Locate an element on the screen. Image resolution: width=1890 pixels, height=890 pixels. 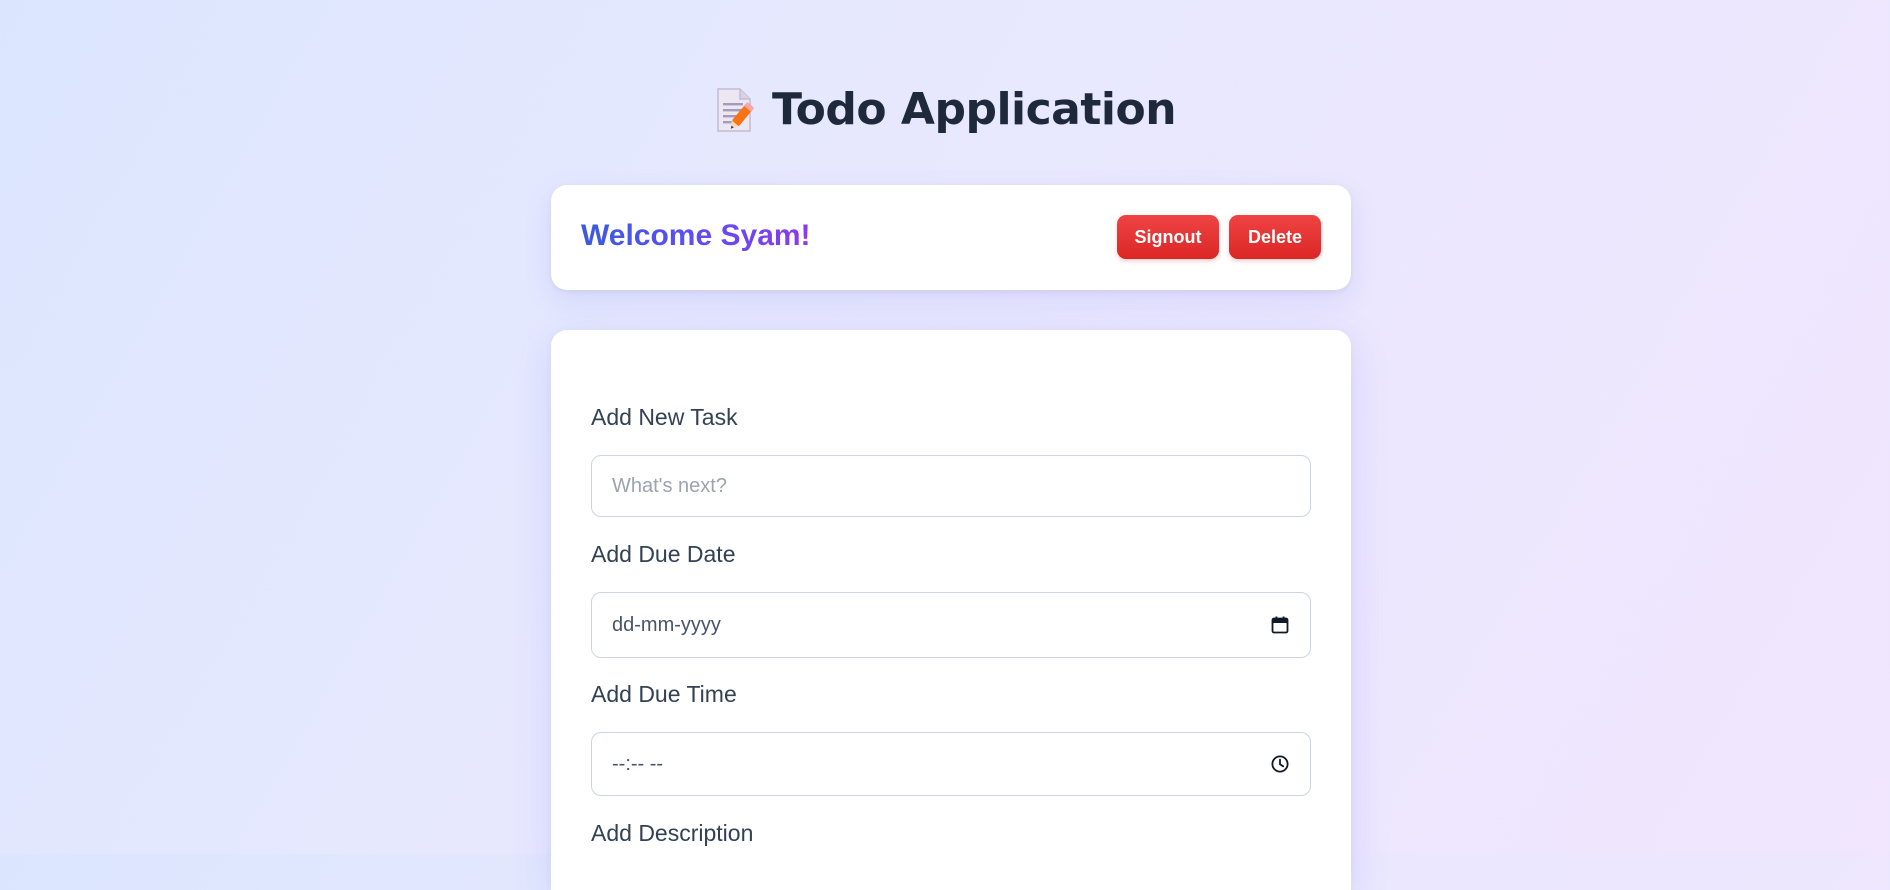
welcome-greeting: Welcome Syam! is located at coordinates (696, 235).